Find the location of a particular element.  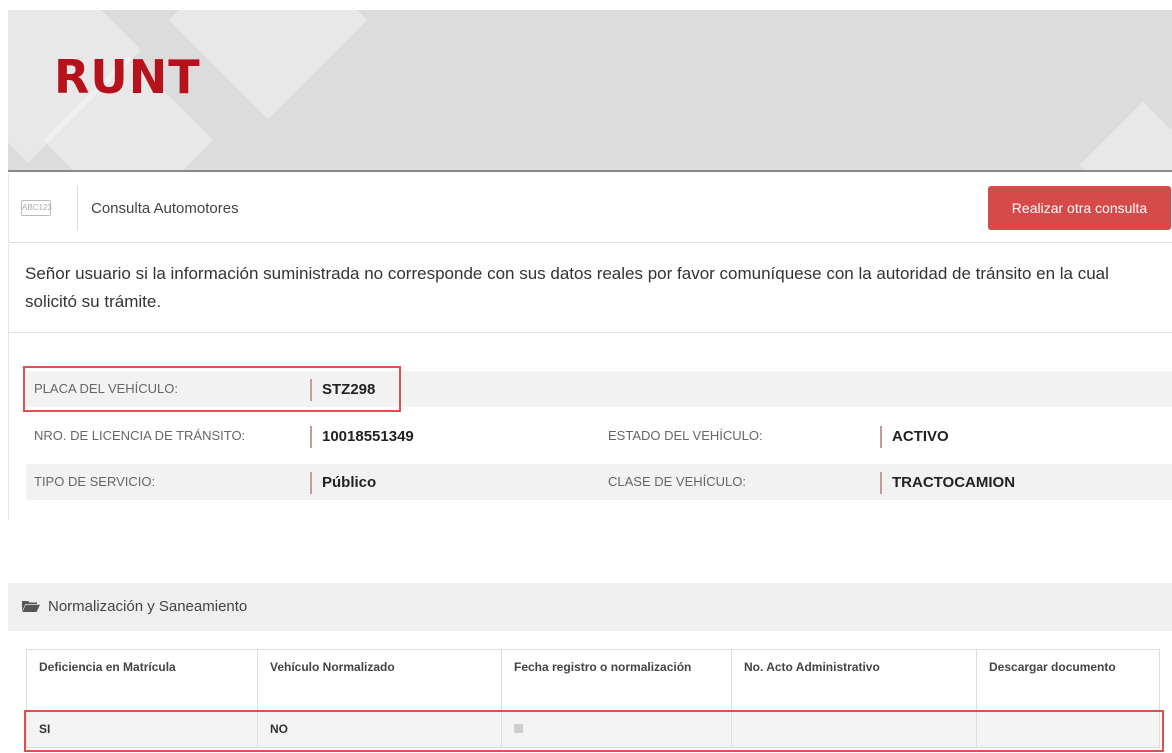

row-highlight is located at coordinates (594, 731).